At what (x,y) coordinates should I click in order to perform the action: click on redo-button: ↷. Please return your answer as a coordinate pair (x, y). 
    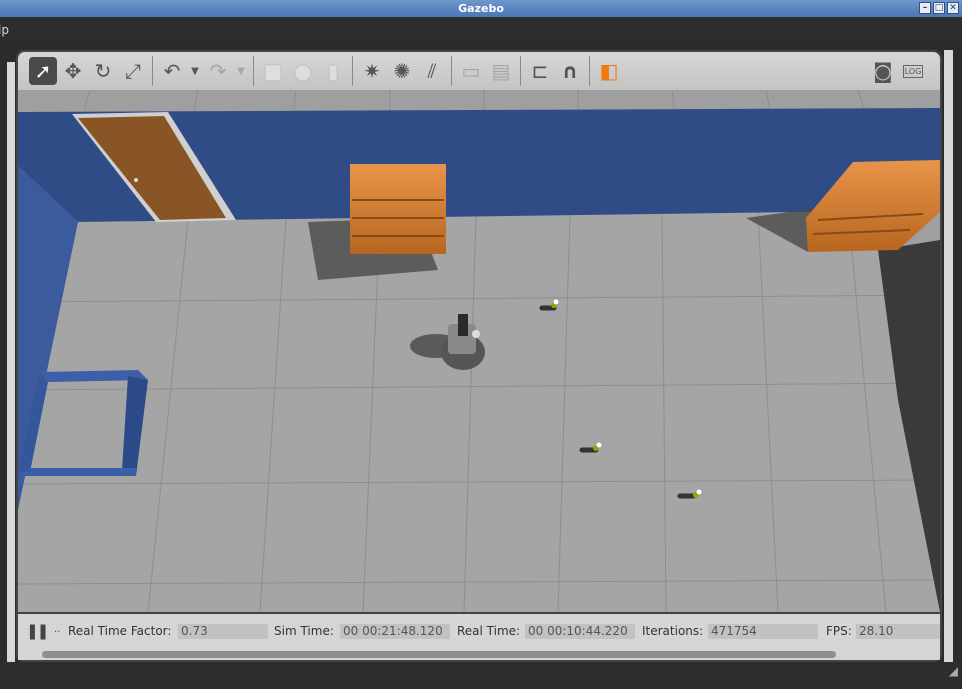
    Looking at the image, I should click on (218, 71).